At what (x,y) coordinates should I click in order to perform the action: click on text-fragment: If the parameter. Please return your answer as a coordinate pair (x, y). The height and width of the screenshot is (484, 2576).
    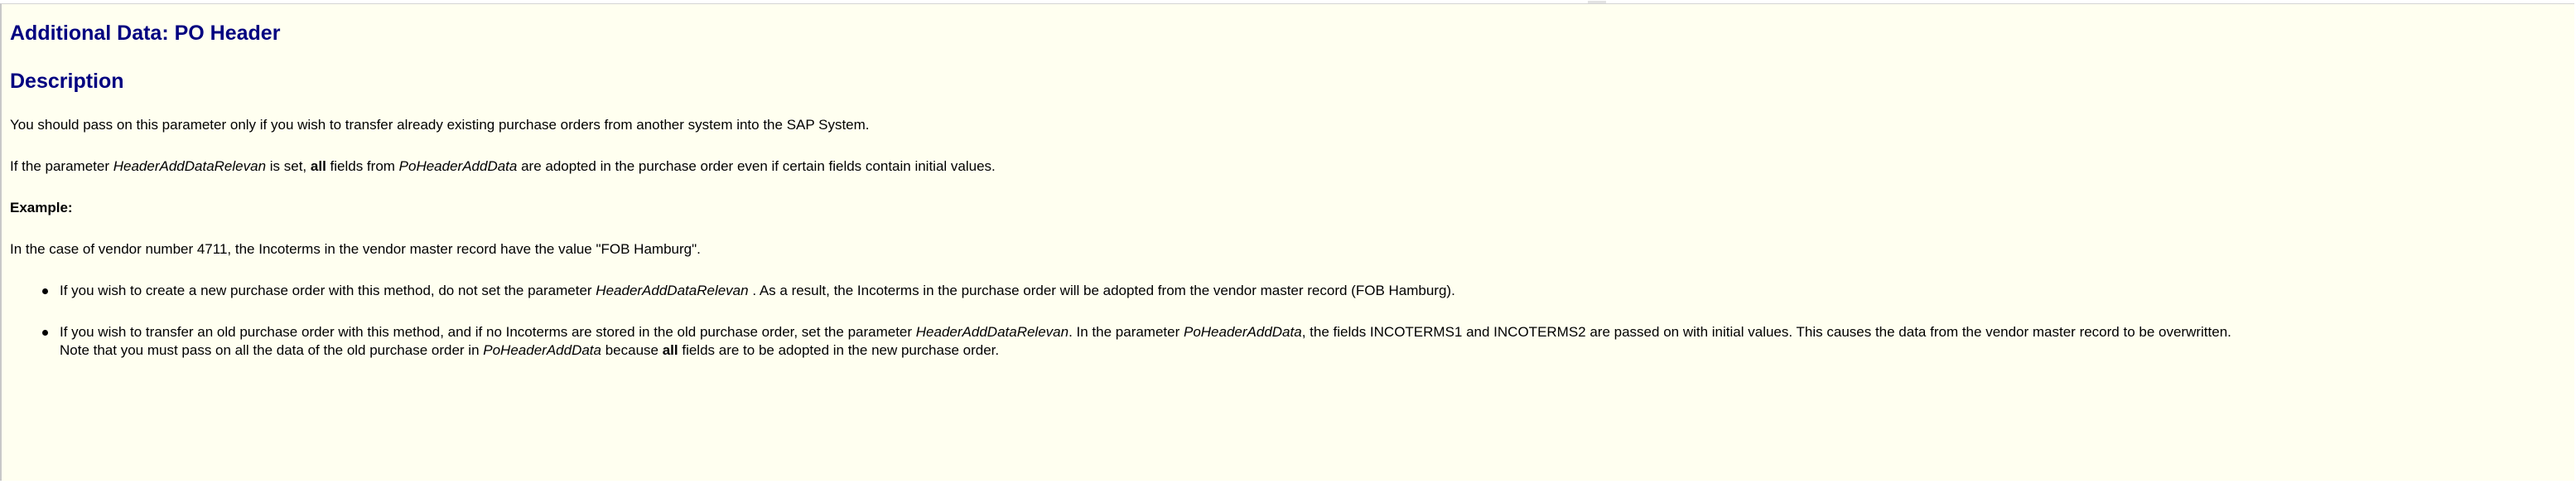
    Looking at the image, I should click on (62, 166).